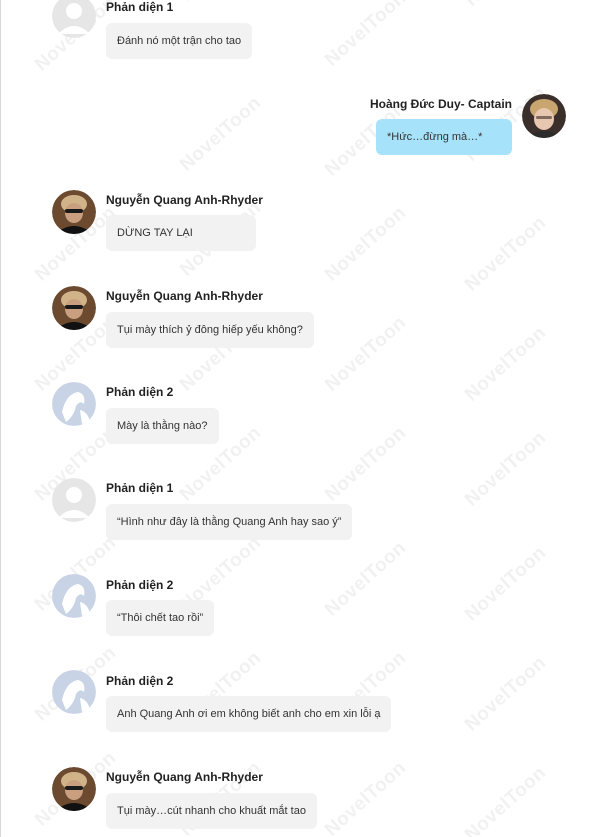 This screenshot has height=837, width=615. I want to click on message-bubble: “Thôi chết tao rồi”, so click(160, 618).